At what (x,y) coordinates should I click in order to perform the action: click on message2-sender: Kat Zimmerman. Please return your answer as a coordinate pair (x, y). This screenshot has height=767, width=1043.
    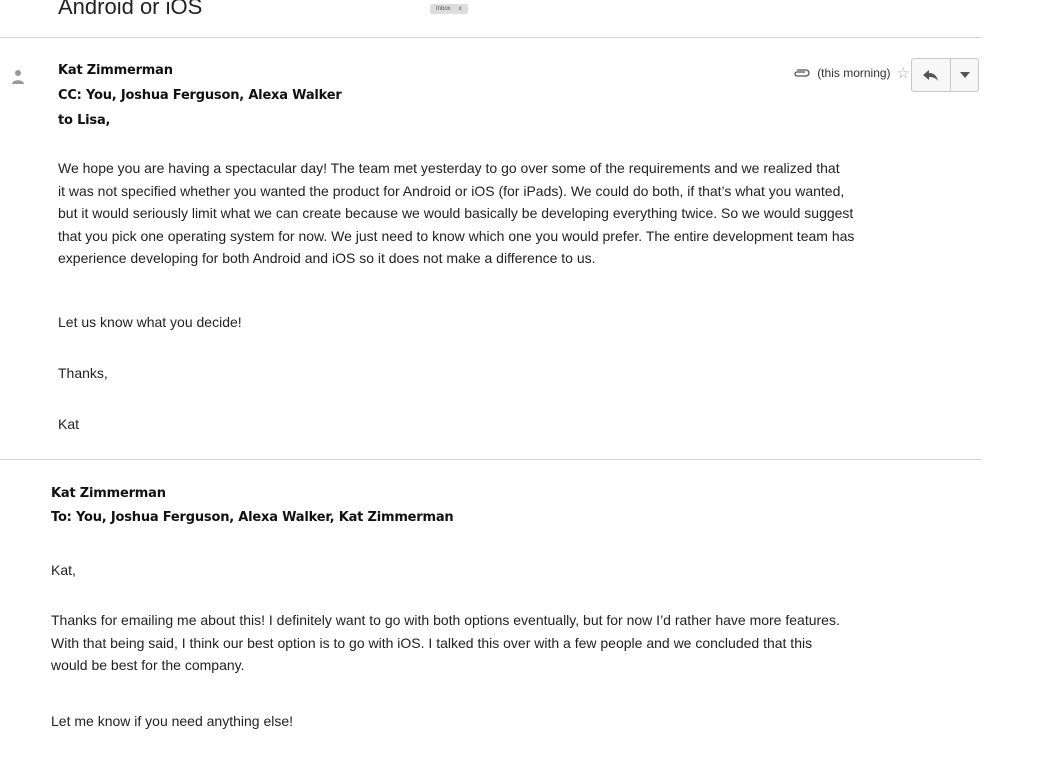
    Looking at the image, I should click on (108, 493).